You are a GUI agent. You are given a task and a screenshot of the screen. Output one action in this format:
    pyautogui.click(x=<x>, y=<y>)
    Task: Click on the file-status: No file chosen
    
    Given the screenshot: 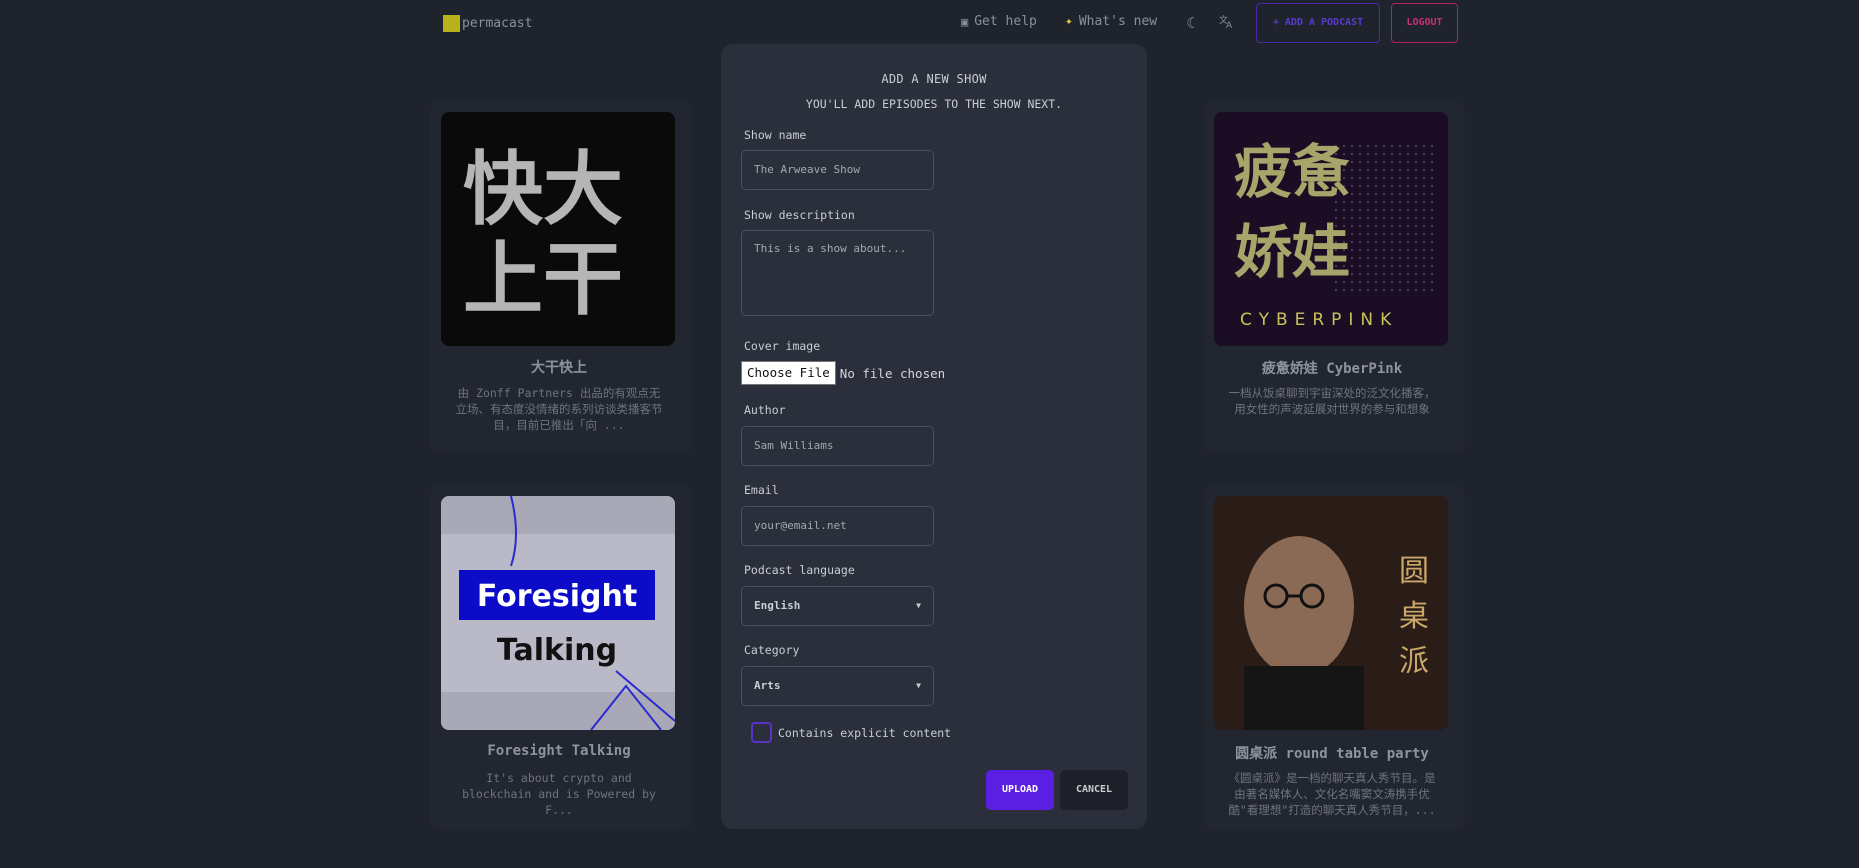 What is the action you would take?
    pyautogui.click(x=892, y=373)
    